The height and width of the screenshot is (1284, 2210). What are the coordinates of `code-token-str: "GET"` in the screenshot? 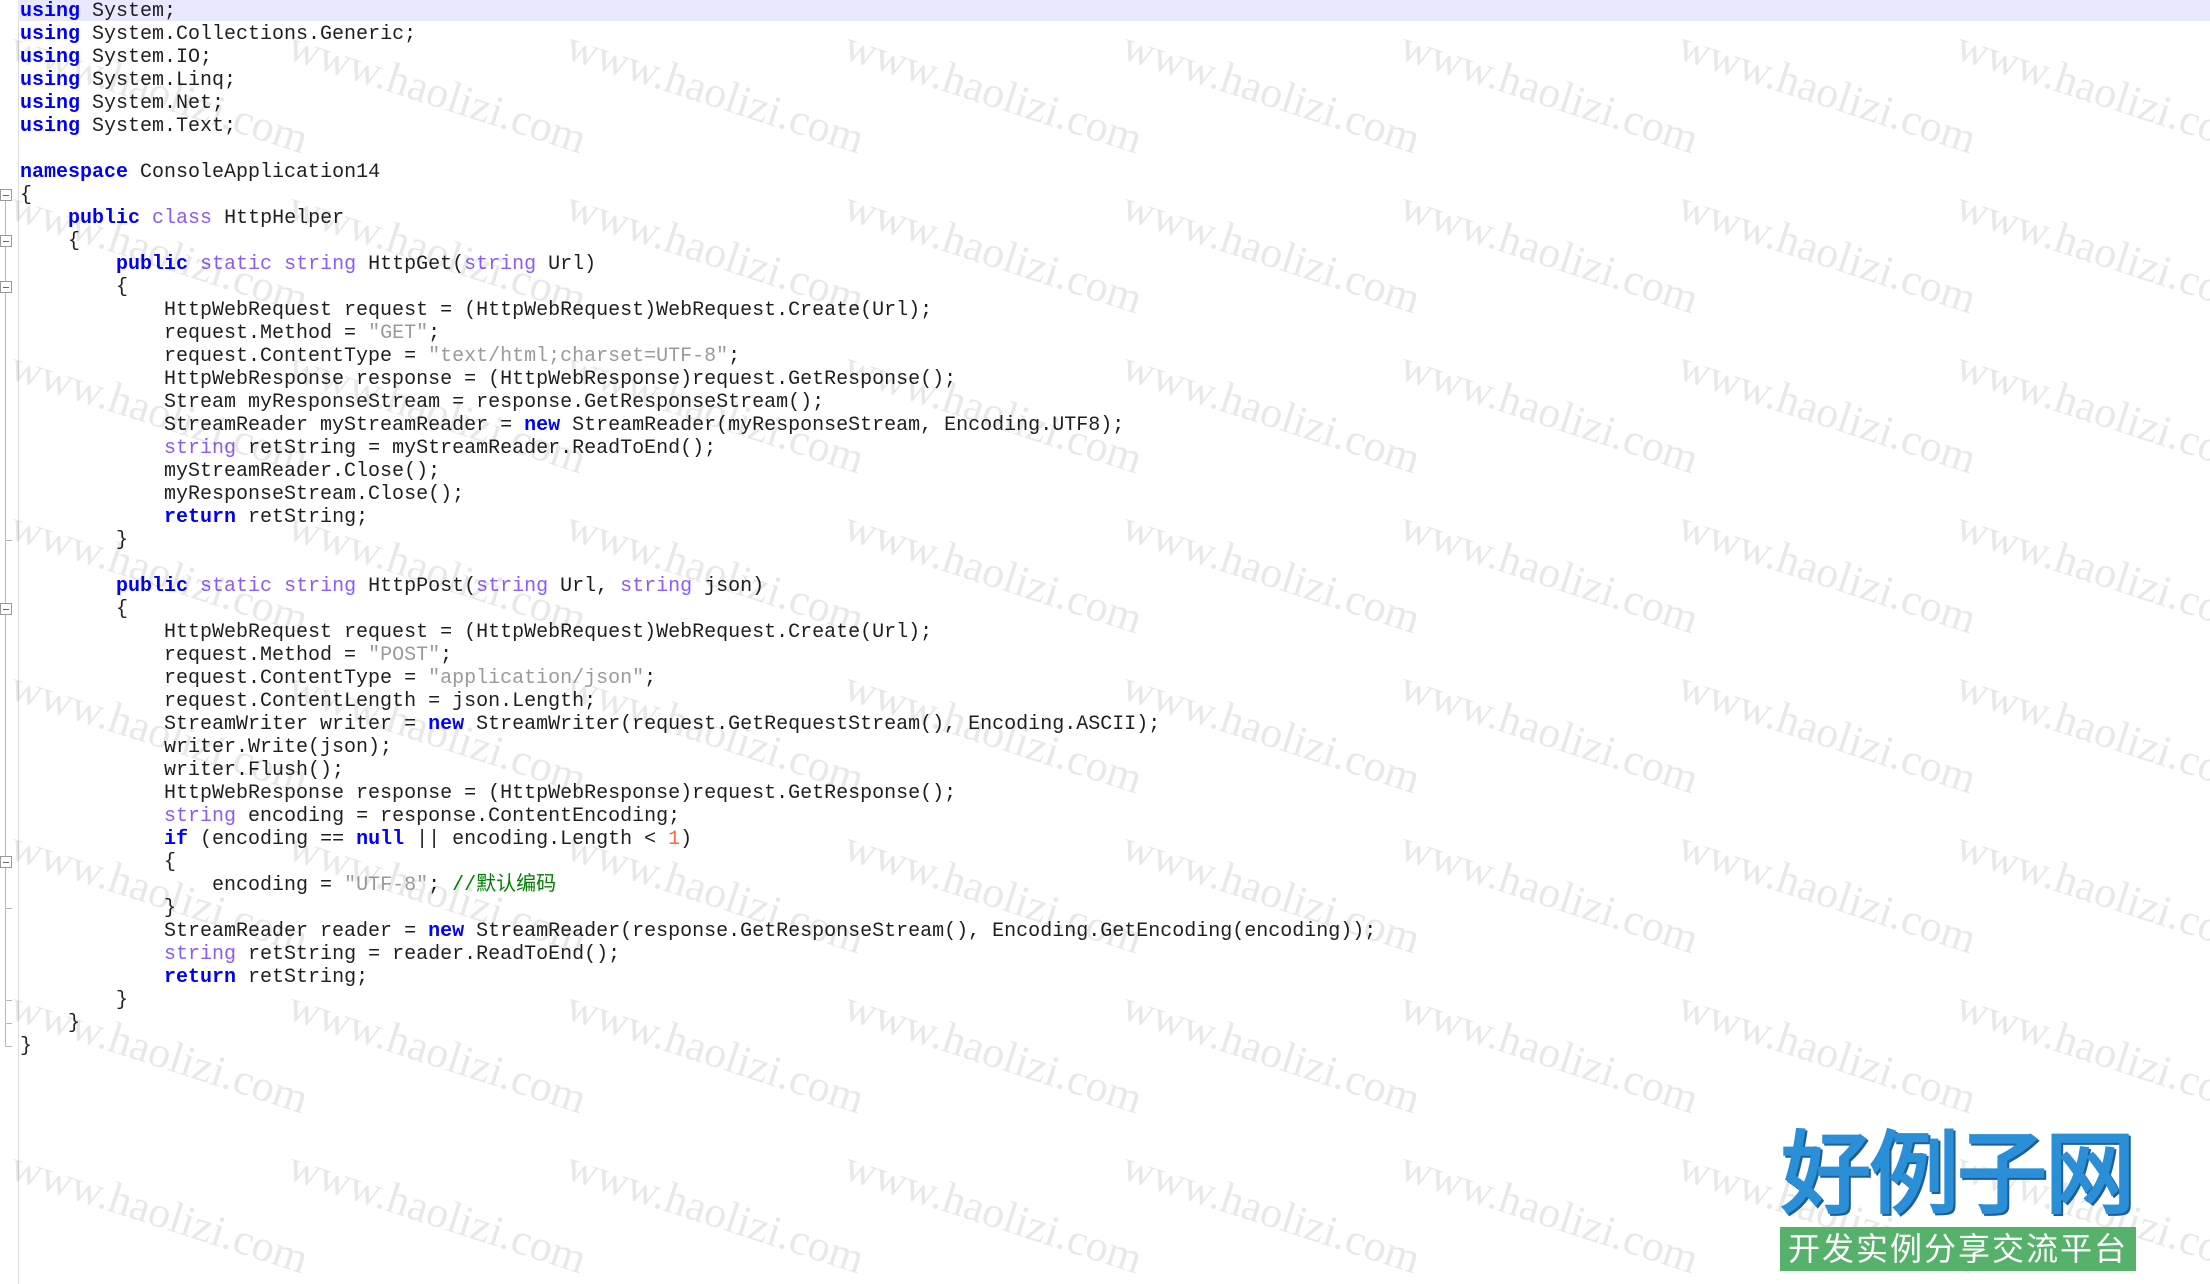 It's located at (398, 333).